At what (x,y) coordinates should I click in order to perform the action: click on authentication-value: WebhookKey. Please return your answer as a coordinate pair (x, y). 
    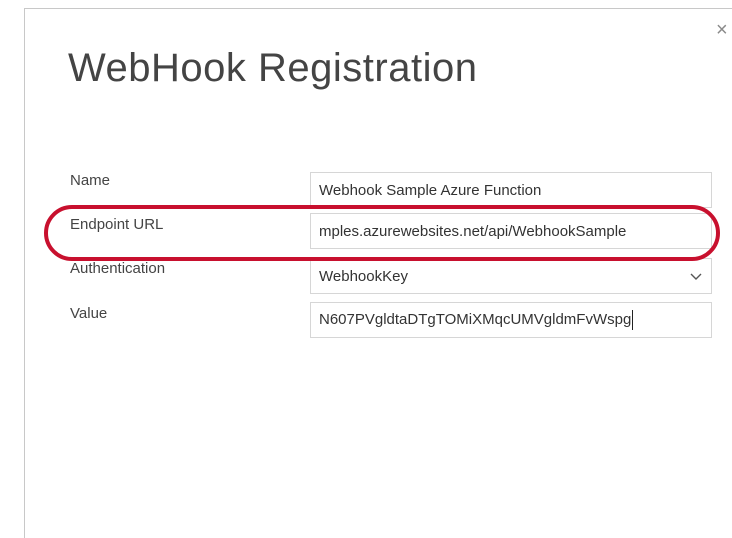
    Looking at the image, I should click on (363, 276).